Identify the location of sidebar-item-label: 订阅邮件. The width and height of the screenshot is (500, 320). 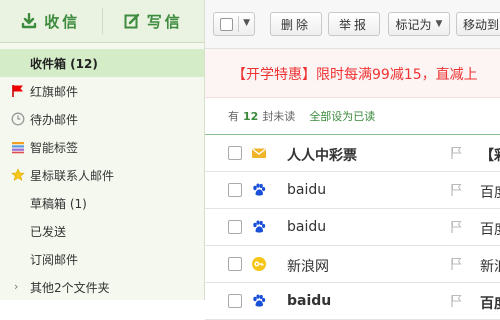
(54, 259).